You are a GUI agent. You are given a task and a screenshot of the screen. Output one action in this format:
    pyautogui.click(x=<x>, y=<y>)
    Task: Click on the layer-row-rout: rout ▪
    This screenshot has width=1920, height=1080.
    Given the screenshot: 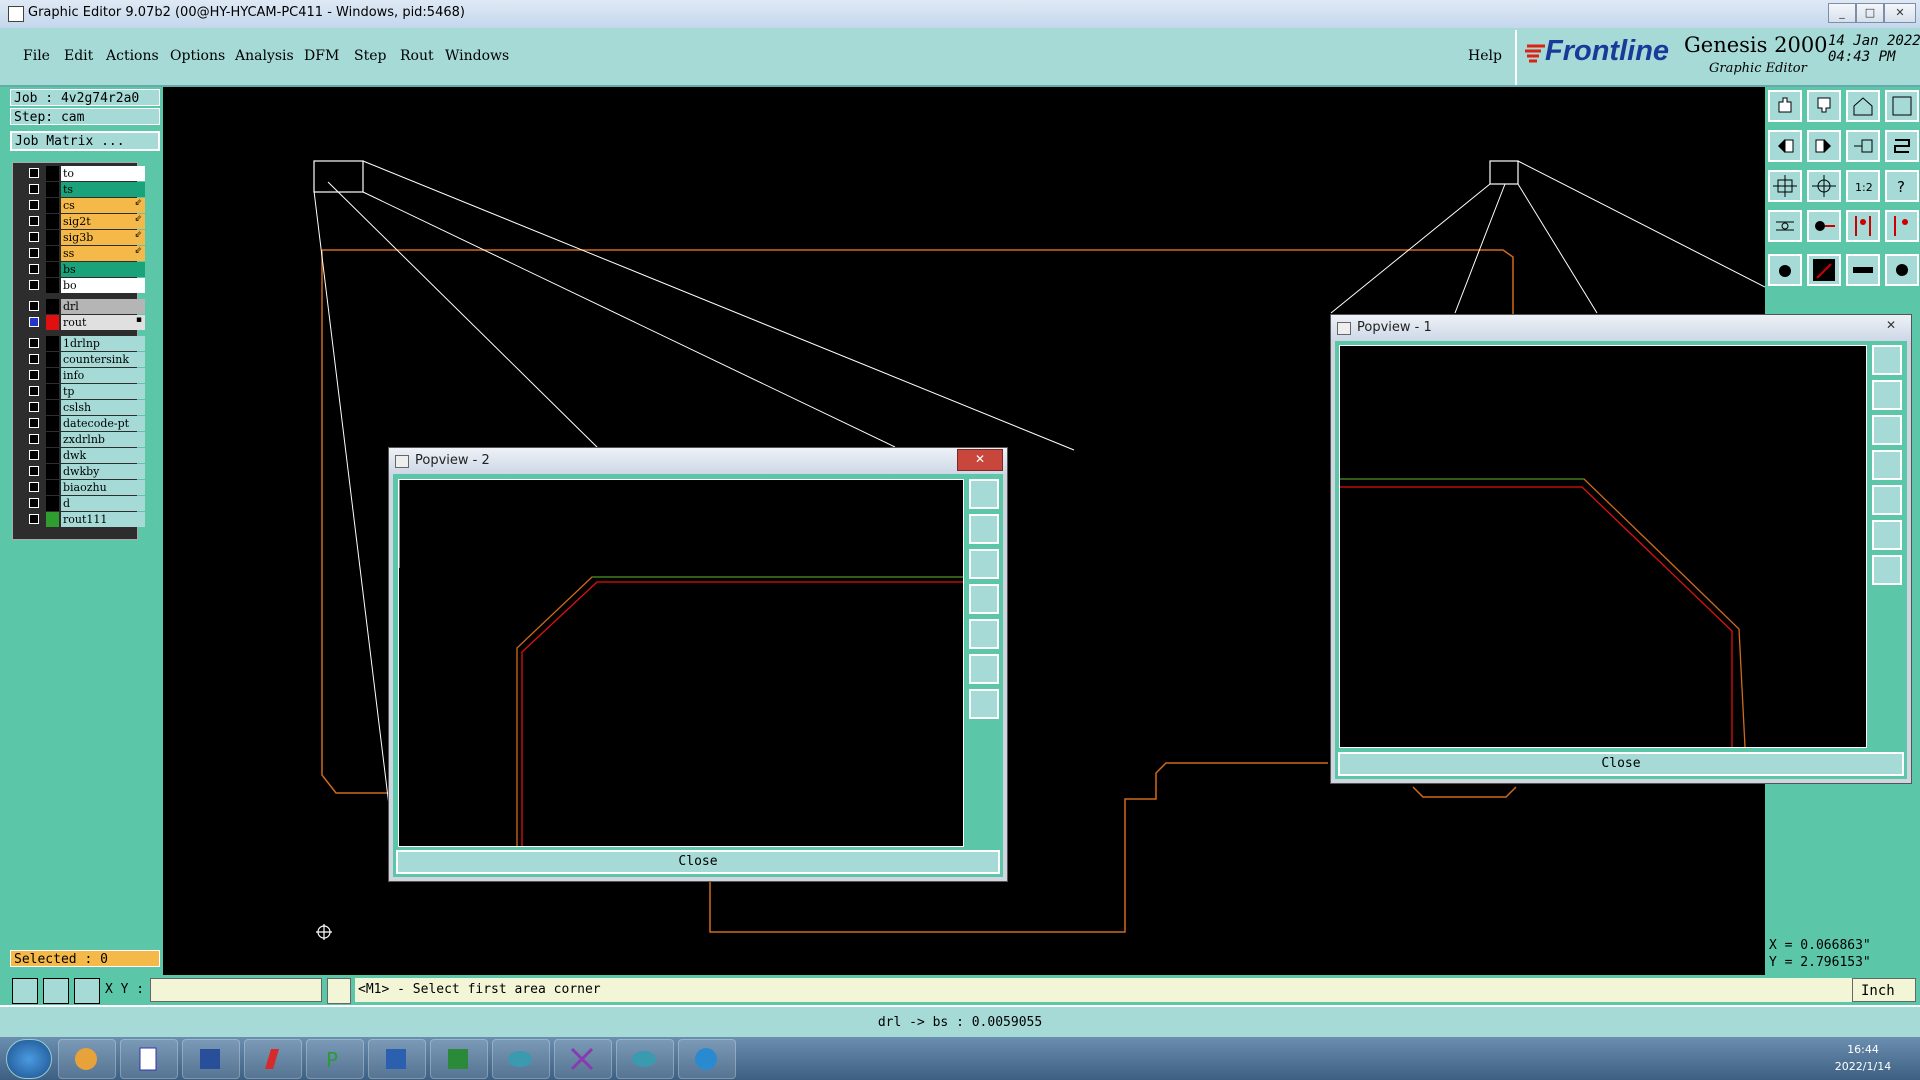 What is the action you would take?
    pyautogui.click(x=86, y=322)
    